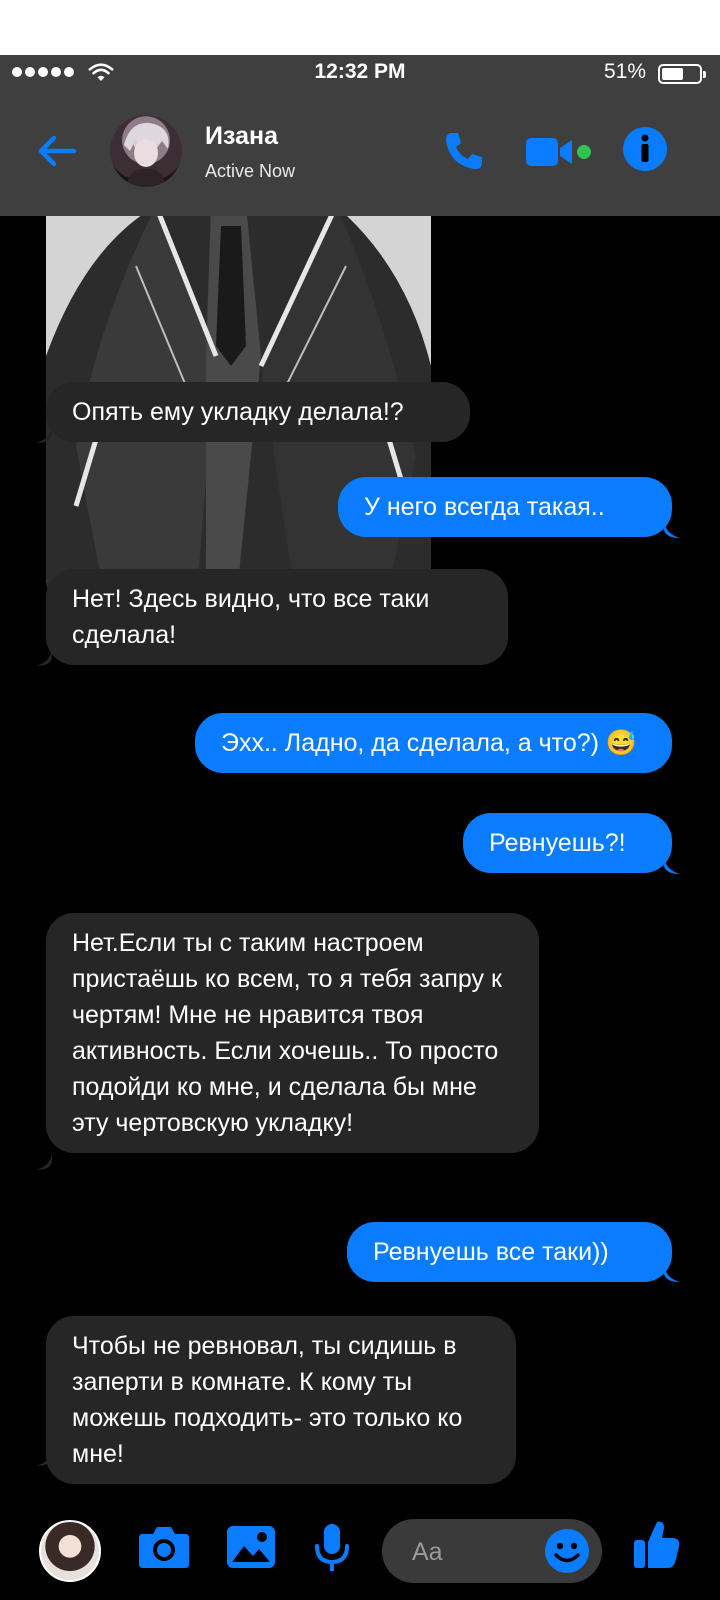  Describe the element at coordinates (277, 617) in the screenshot. I see `message-incoming: Нет! Здесь видно, что все таки сделала!` at that location.